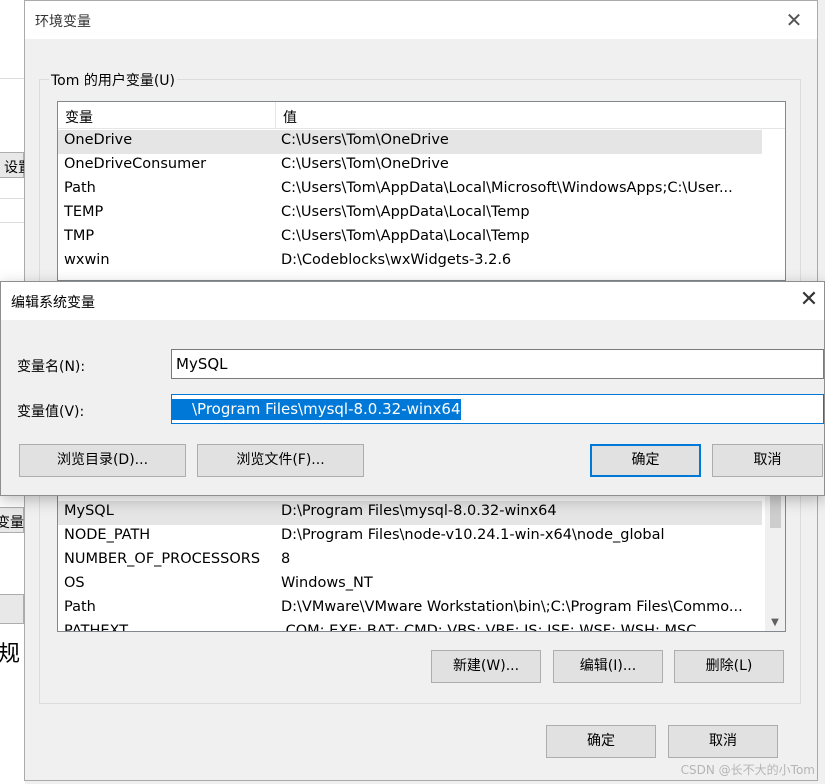 The image size is (825, 784). What do you see at coordinates (202, 364) in the screenshot?
I see `variable-name-text: MySQL` at bounding box center [202, 364].